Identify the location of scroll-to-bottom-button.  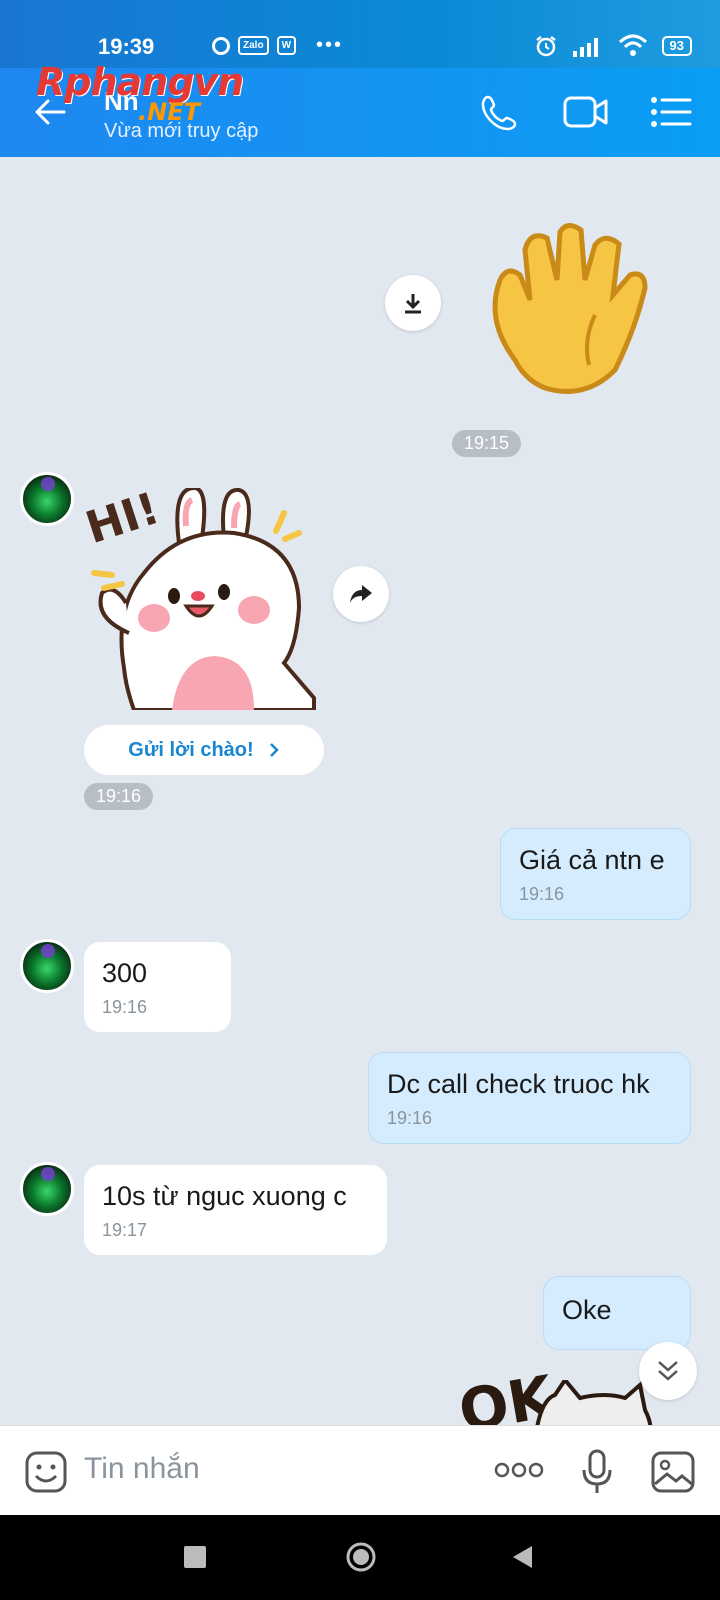
(668, 1371).